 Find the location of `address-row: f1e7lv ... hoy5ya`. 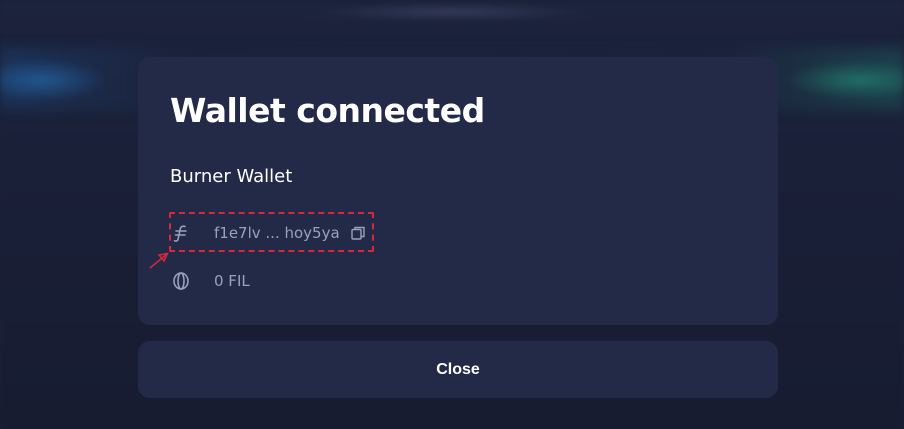

address-row: f1e7lv ... hoy5ya is located at coordinates (268, 233).